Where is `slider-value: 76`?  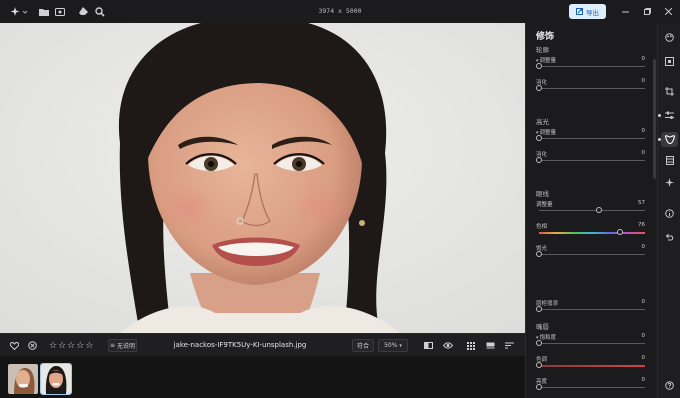 slider-value: 76 is located at coordinates (641, 225).